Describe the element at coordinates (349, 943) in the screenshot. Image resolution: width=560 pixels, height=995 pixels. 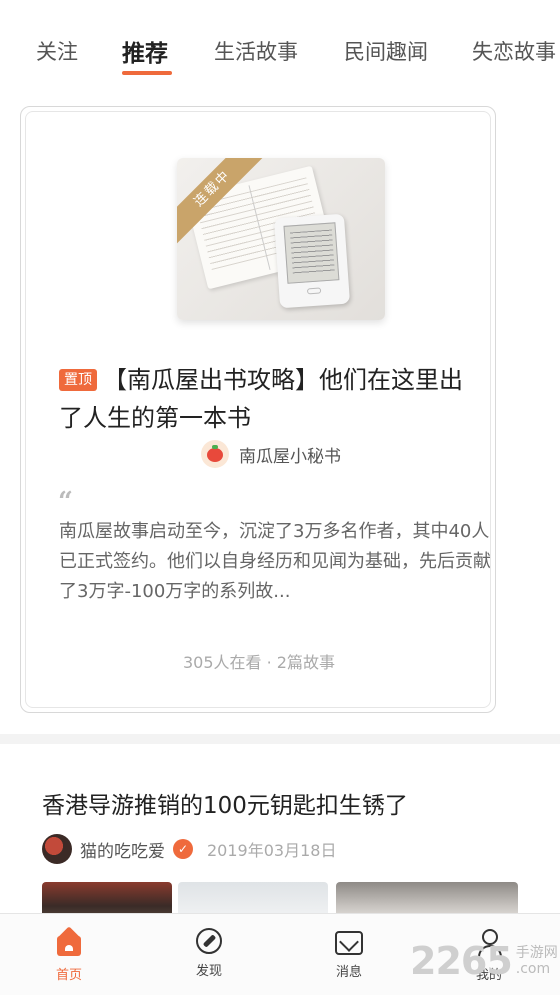
I see `message-icon` at that location.